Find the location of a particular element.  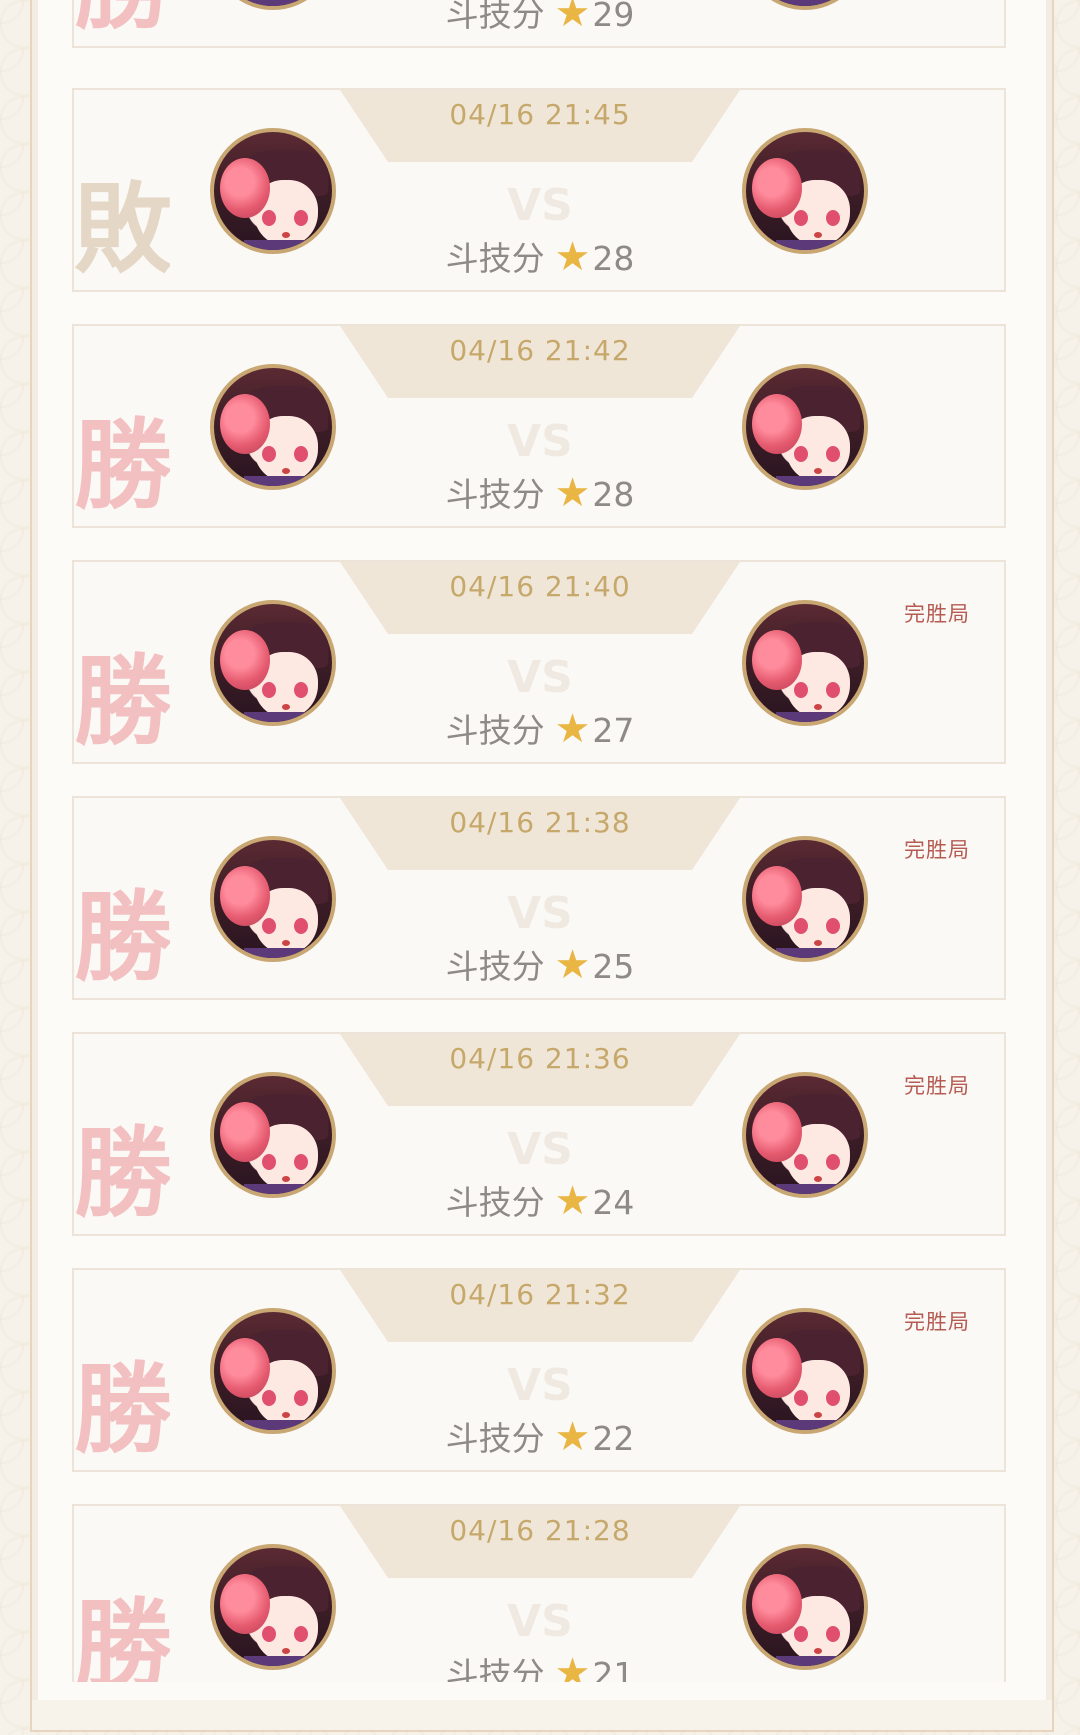

battle-record-card: 勝 04/16 21:32 VS 斗技分 ★22 完胜局 is located at coordinates (539, 1370).